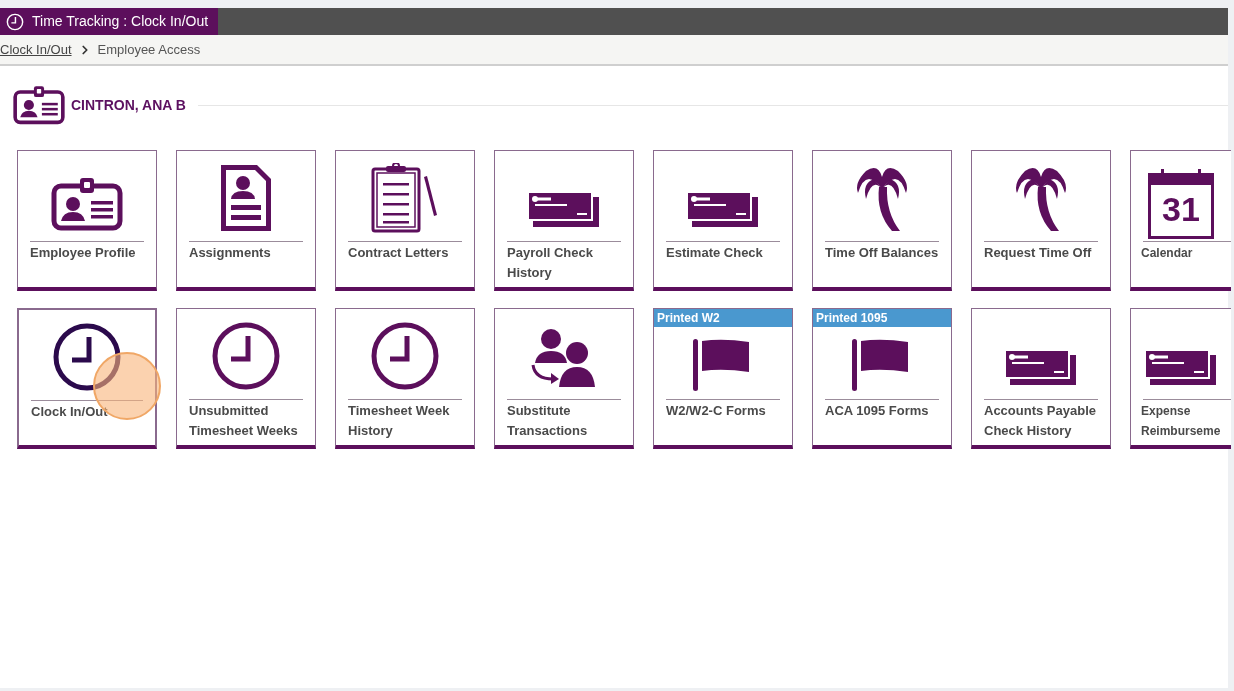  Describe the element at coordinates (882, 318) in the screenshot. I see `printed-badge: Printed 1095` at that location.